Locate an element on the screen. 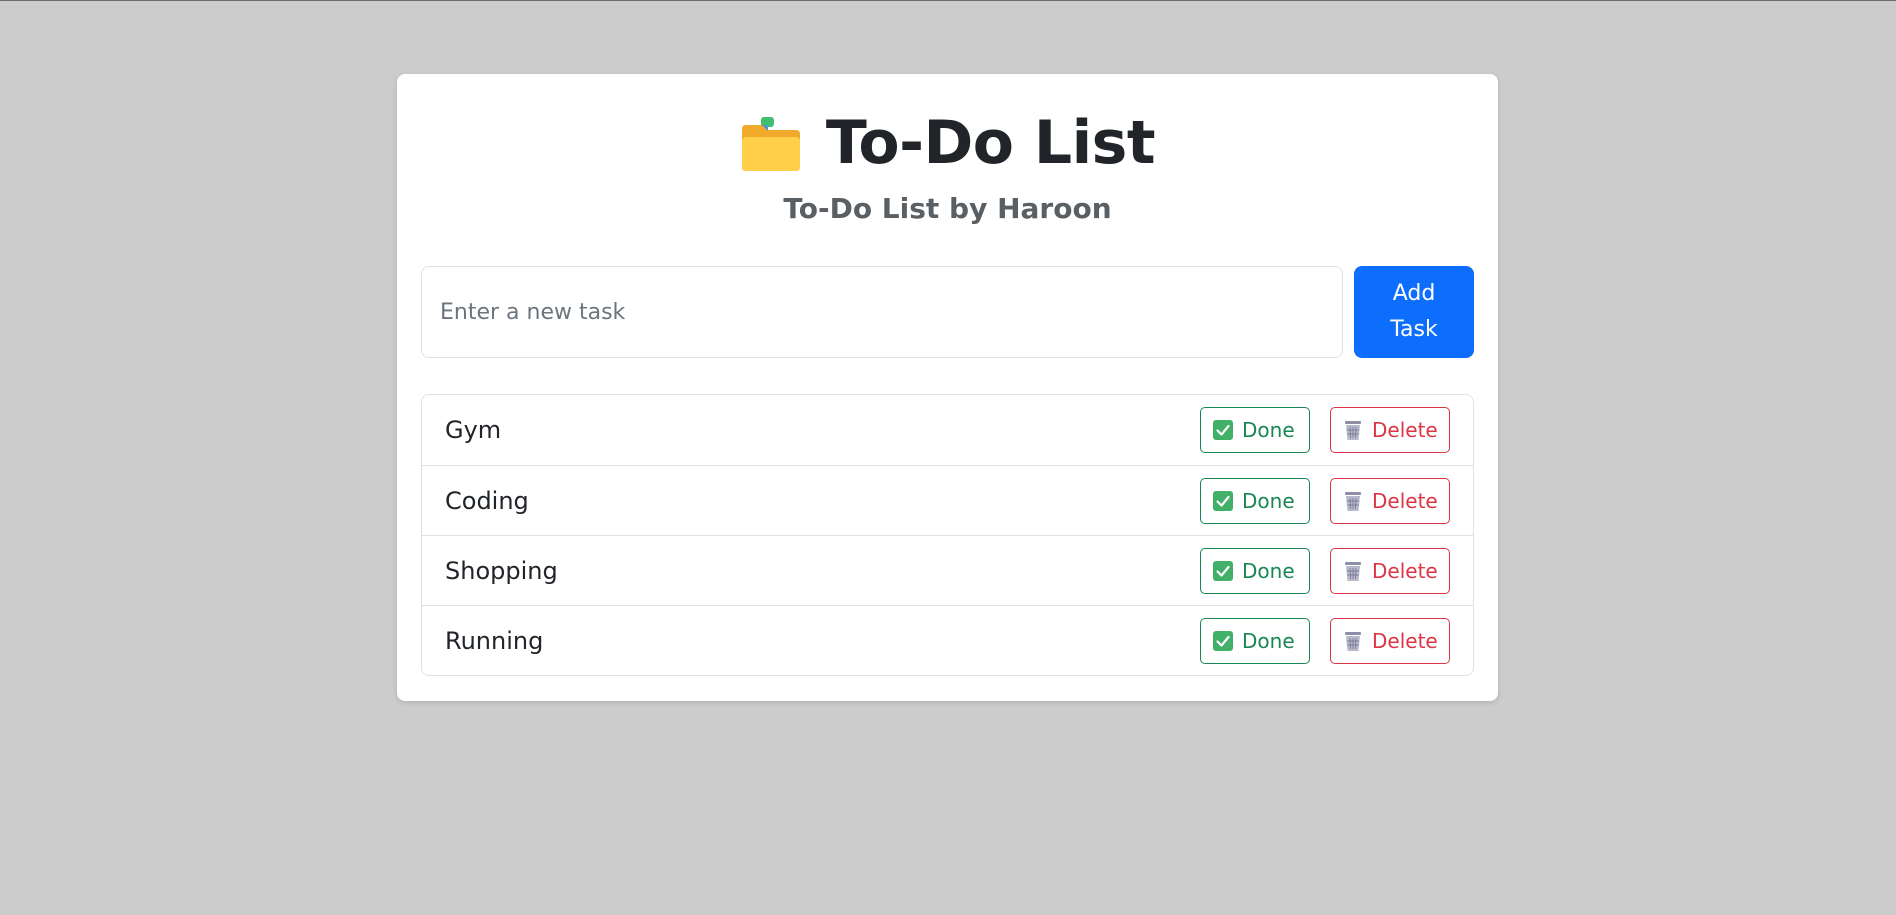  task-label: Gym is located at coordinates (473, 430).